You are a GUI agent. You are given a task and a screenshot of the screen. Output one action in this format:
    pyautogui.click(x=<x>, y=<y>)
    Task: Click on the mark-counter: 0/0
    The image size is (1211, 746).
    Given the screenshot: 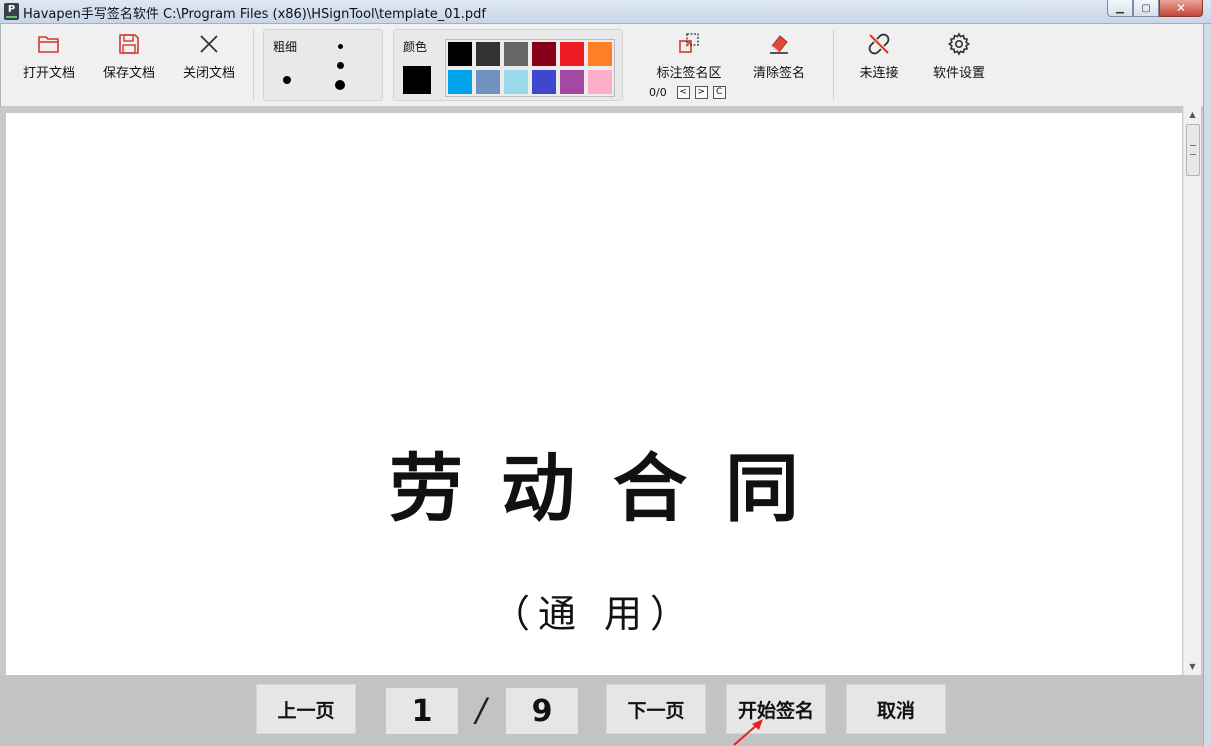 What is the action you would take?
    pyautogui.click(x=658, y=92)
    